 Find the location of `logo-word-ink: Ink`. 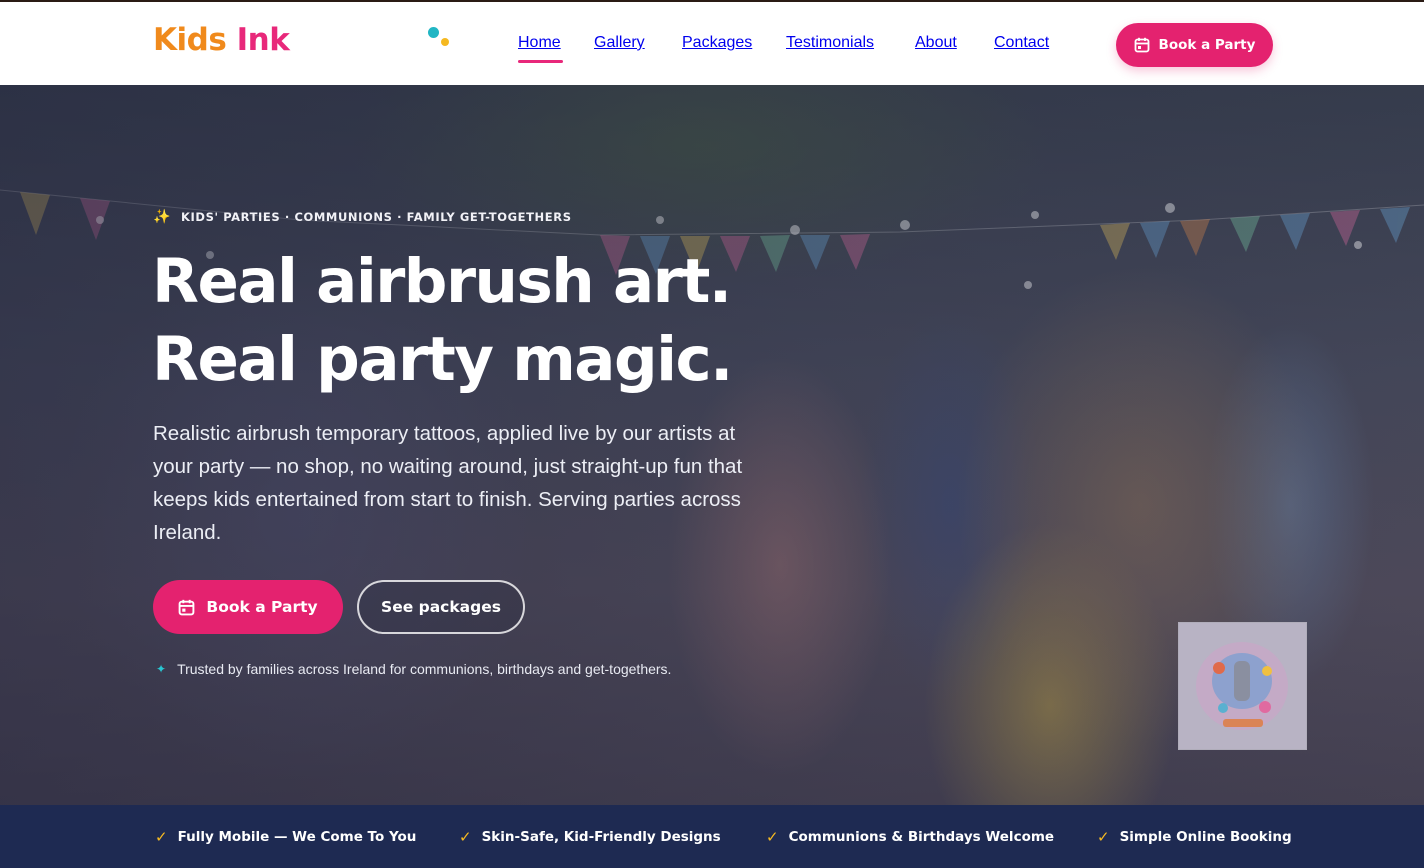

logo-word-ink: Ink is located at coordinates (263, 40).